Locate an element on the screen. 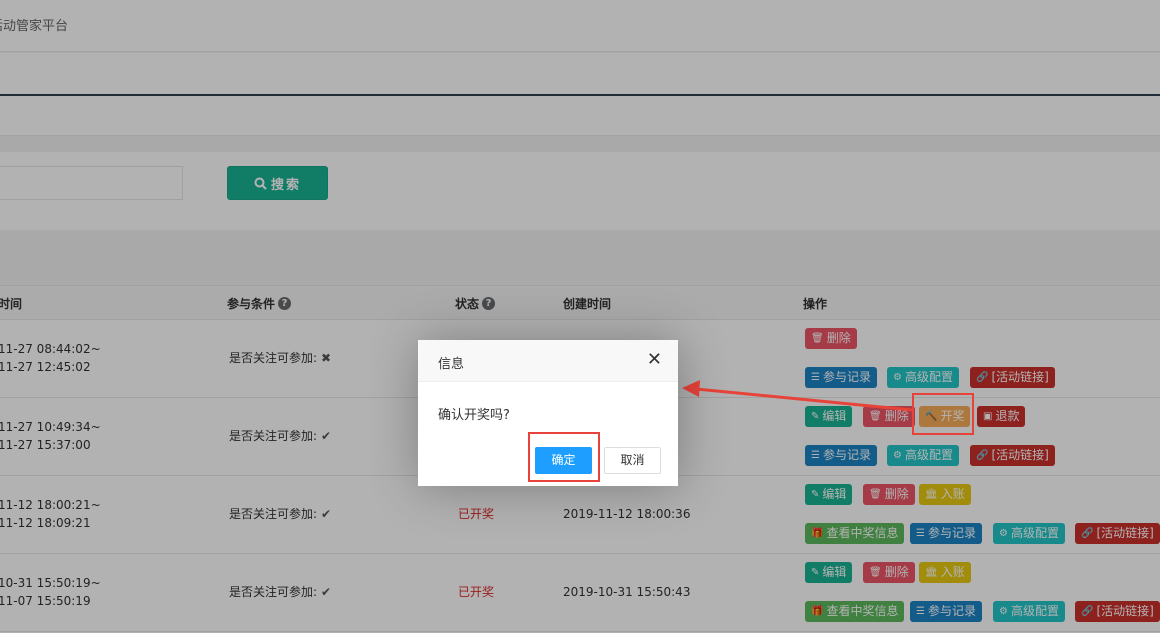 The image size is (1160, 633). cancel-button: 取消 is located at coordinates (632, 460).